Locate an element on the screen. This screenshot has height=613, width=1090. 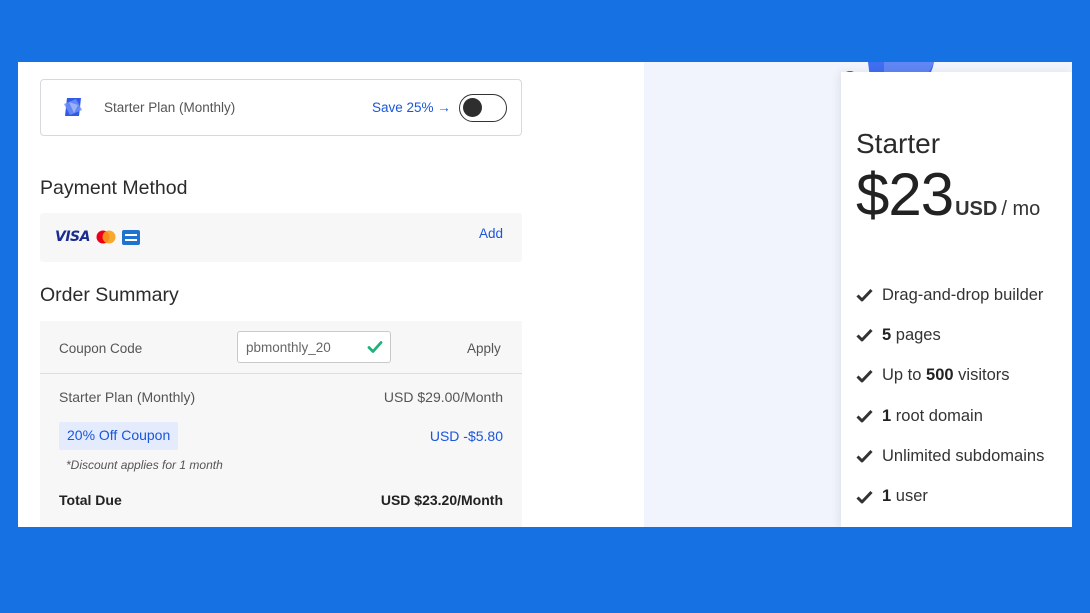
feature-item: Drag-and-drop builder is located at coordinates (950, 295).